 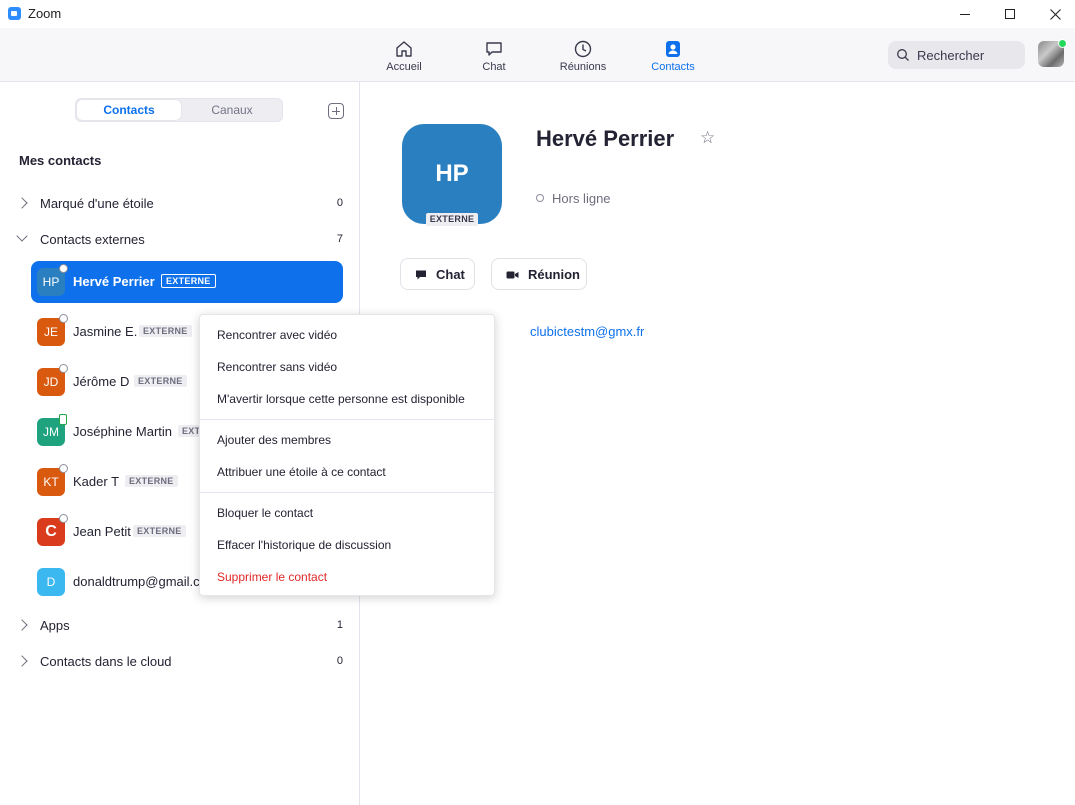 I want to click on meeting-button: Réunion, so click(x=539, y=274).